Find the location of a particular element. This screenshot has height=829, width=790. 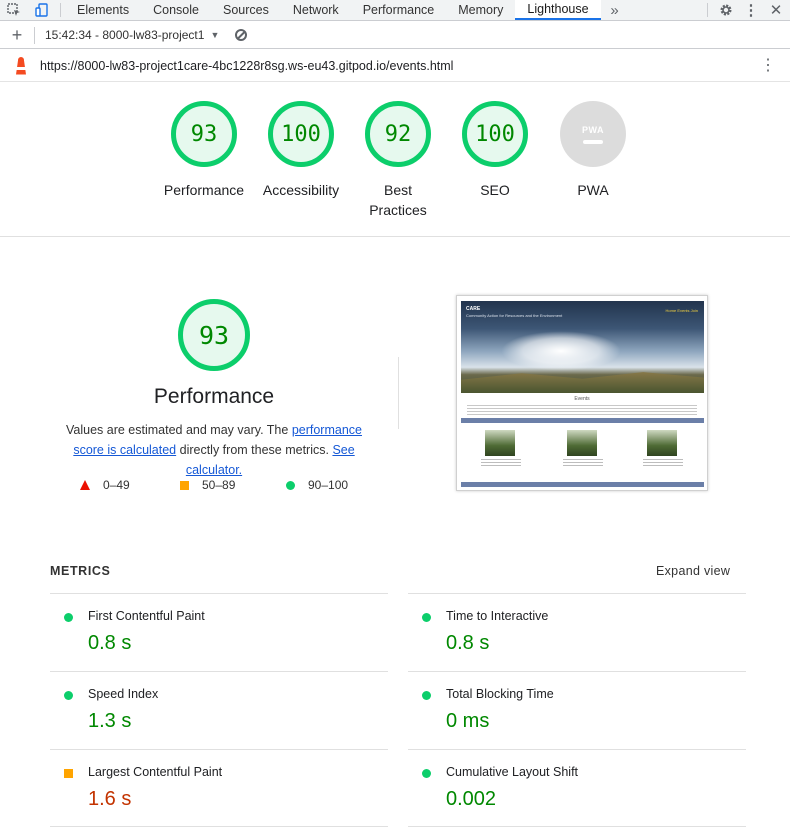

screenshot-brand: CARE is located at coordinates (473, 309).